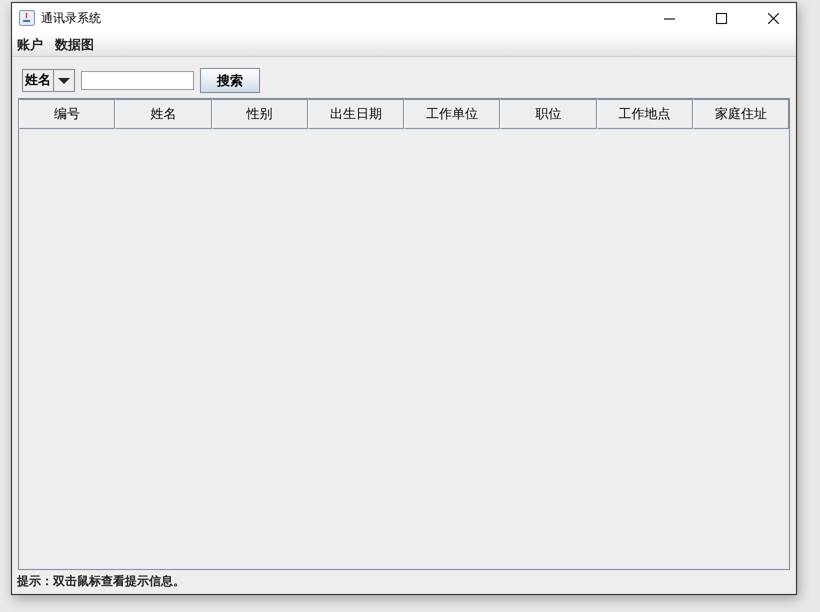  I want to click on maximize-icon, so click(721, 18).